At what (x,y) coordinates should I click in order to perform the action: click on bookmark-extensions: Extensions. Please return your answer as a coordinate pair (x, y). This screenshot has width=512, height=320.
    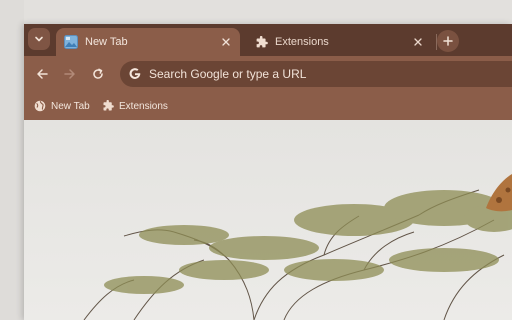
    Looking at the image, I should click on (134, 106).